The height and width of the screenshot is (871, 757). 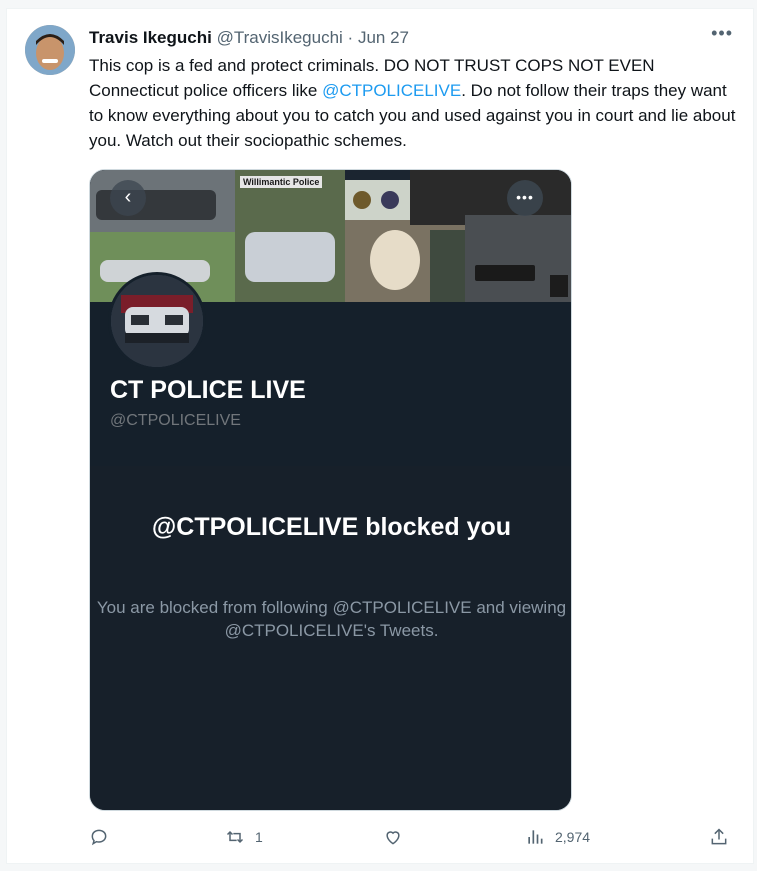 I want to click on author-name: Travis Ikeguchi, so click(x=150, y=37).